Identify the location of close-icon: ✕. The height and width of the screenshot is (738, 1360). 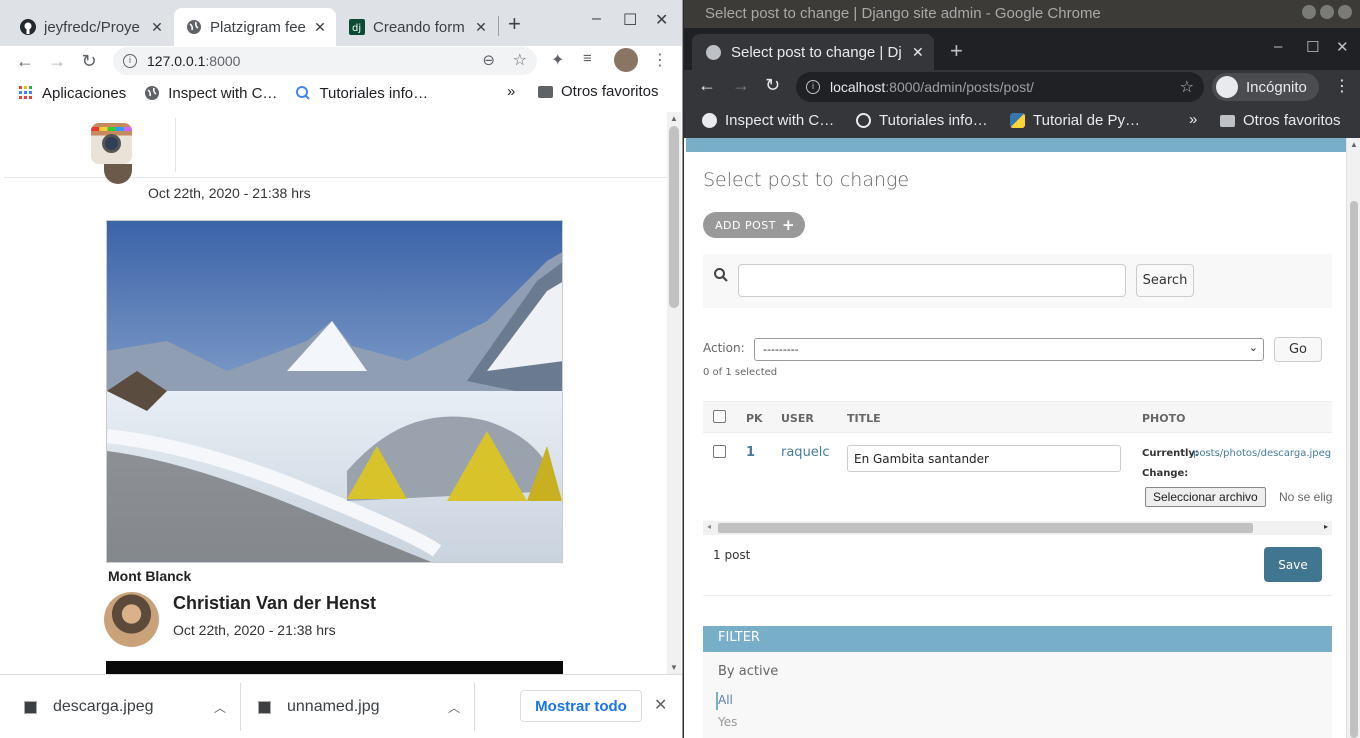
(660, 705).